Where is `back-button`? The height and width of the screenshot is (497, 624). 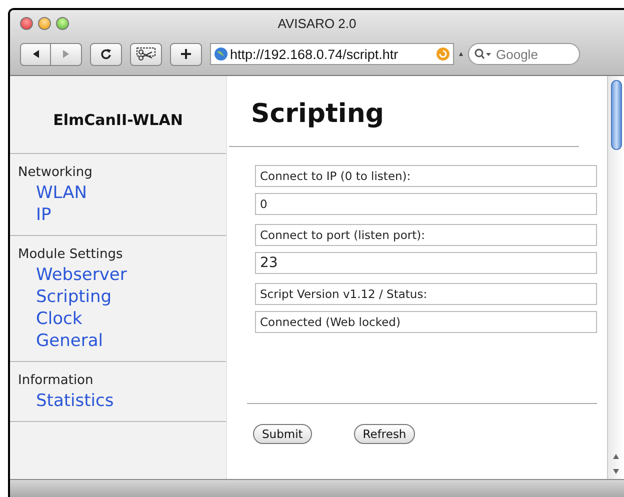 back-button is located at coordinates (35, 54).